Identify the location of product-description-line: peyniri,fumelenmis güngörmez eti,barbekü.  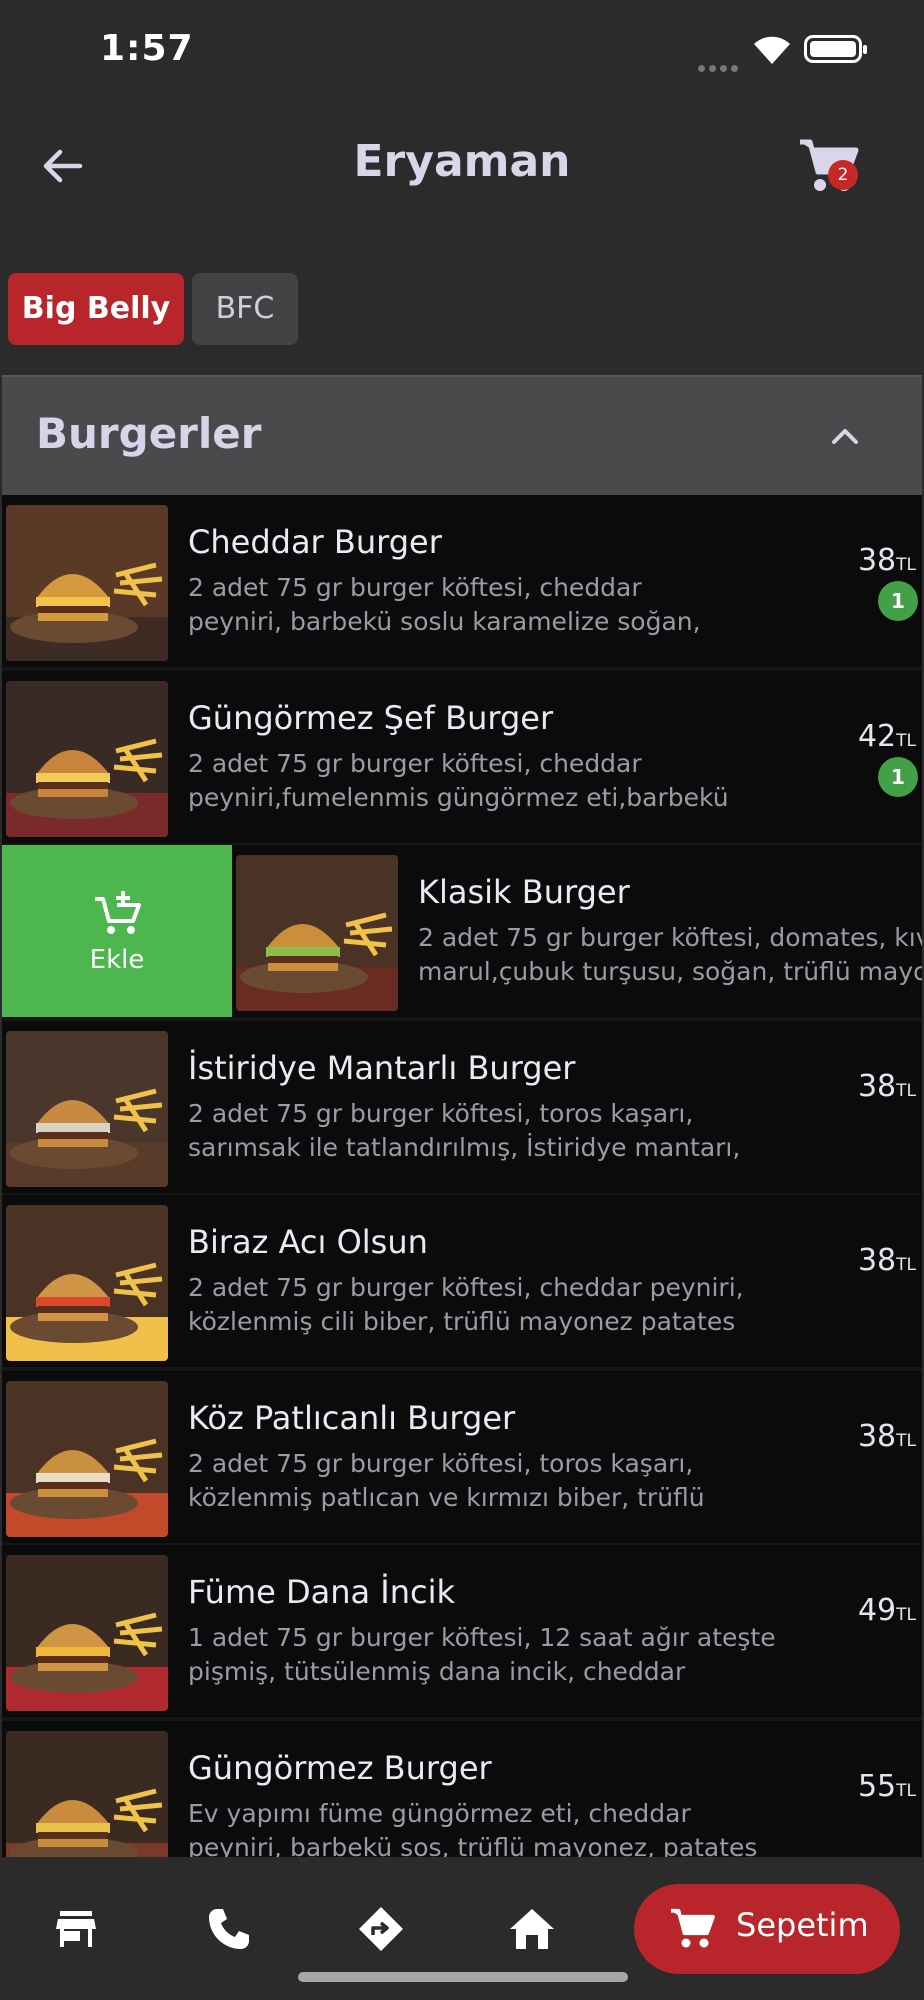
(458, 797).